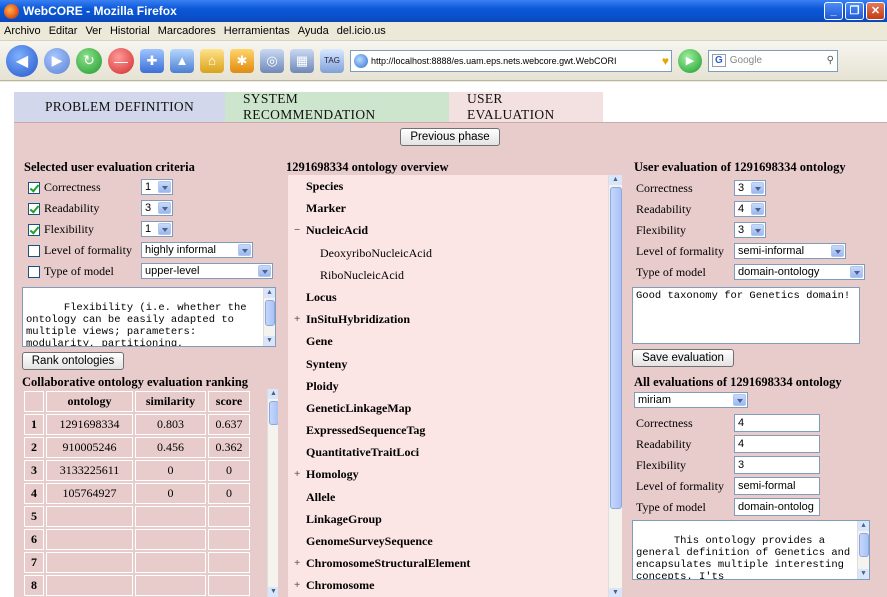 This screenshot has height=597, width=887. Describe the element at coordinates (666, 61) in the screenshot. I see `bookmark-star-icon: ♥` at that location.